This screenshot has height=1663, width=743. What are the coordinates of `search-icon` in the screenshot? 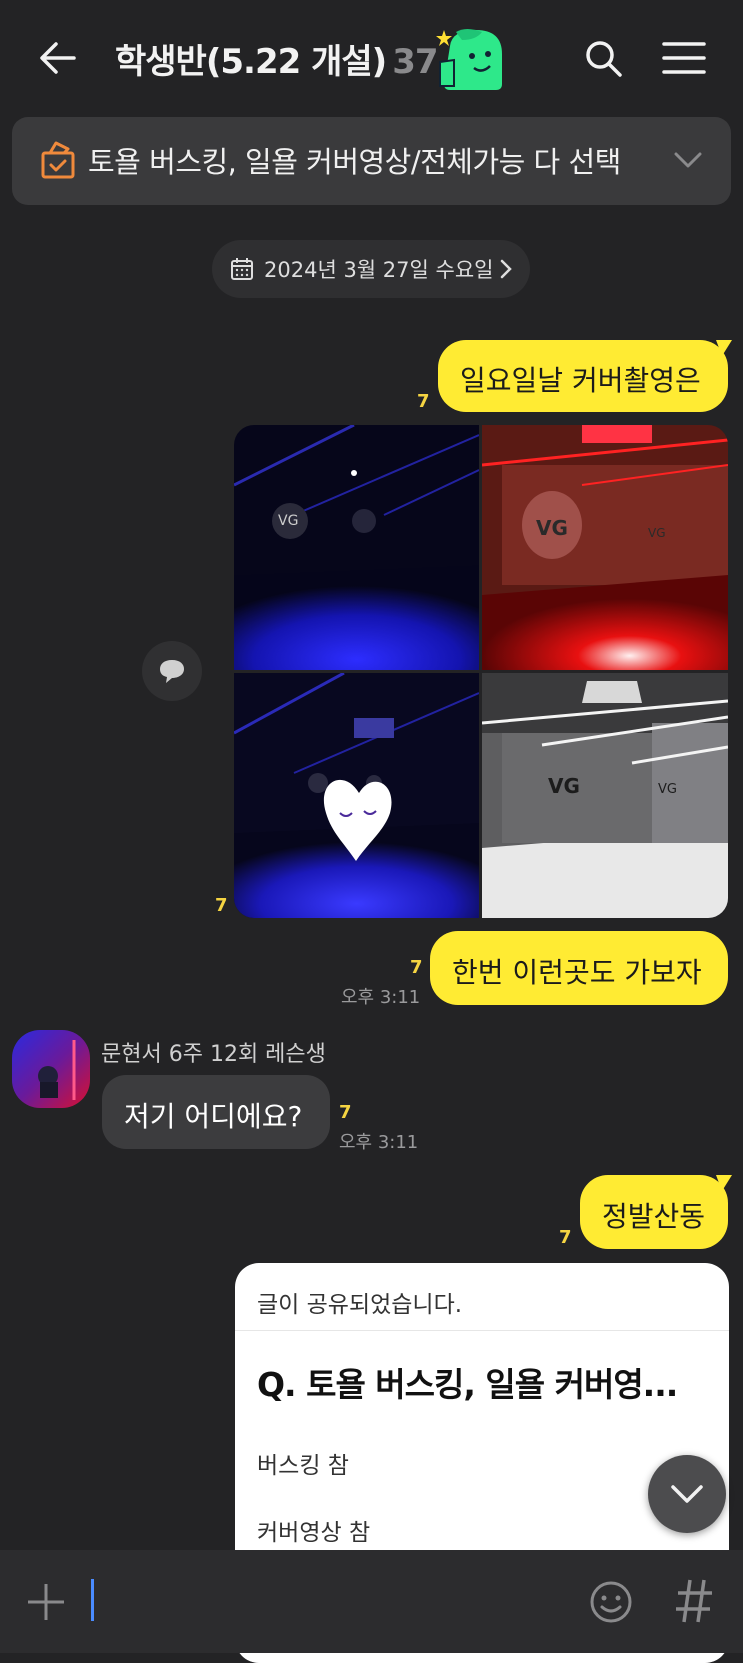 It's located at (603, 58).